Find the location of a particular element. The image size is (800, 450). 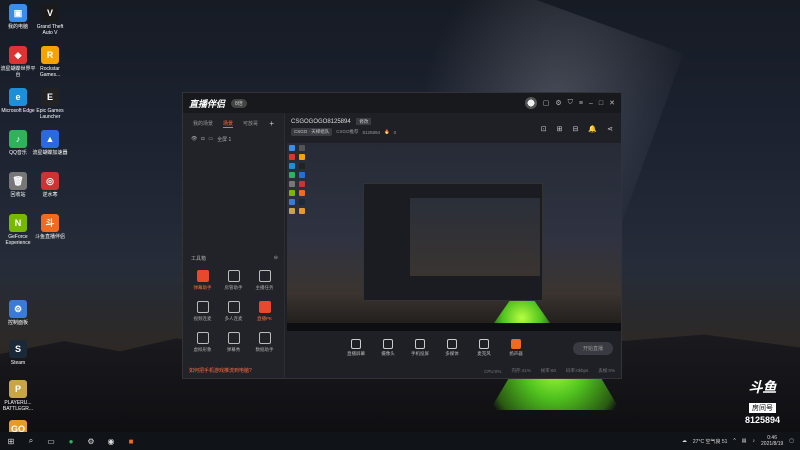

close-icon: ✕ is located at coordinates (612, 103).